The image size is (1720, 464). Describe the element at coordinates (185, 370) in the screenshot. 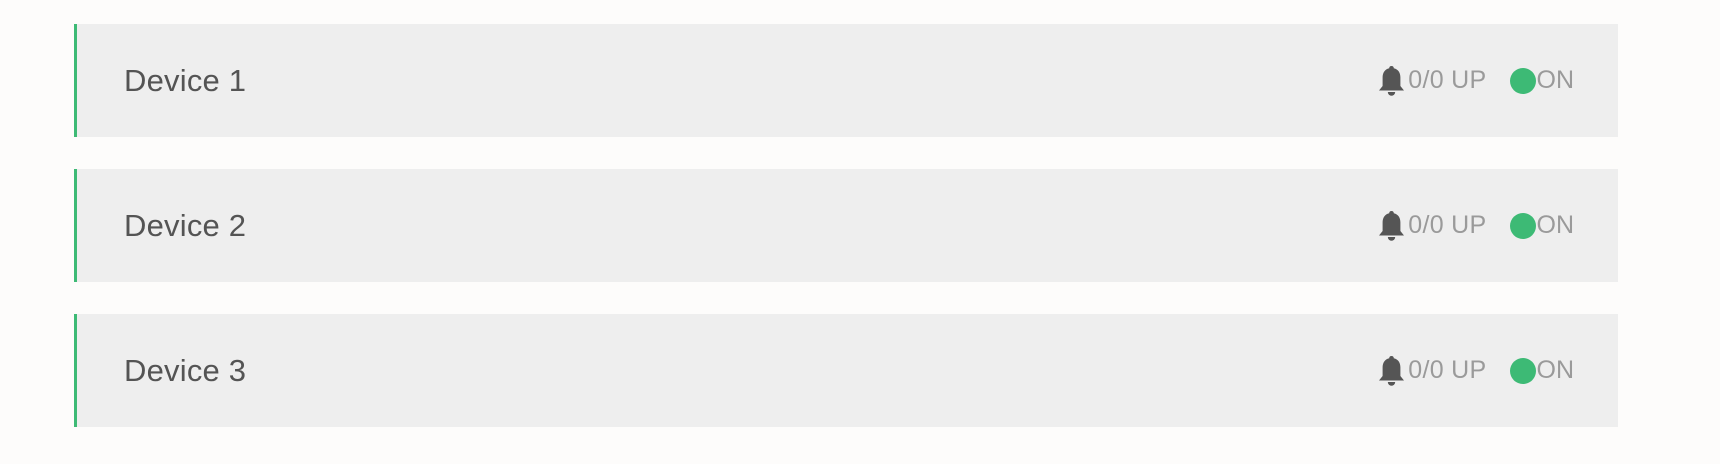

I see `device-name: Device 3` at that location.